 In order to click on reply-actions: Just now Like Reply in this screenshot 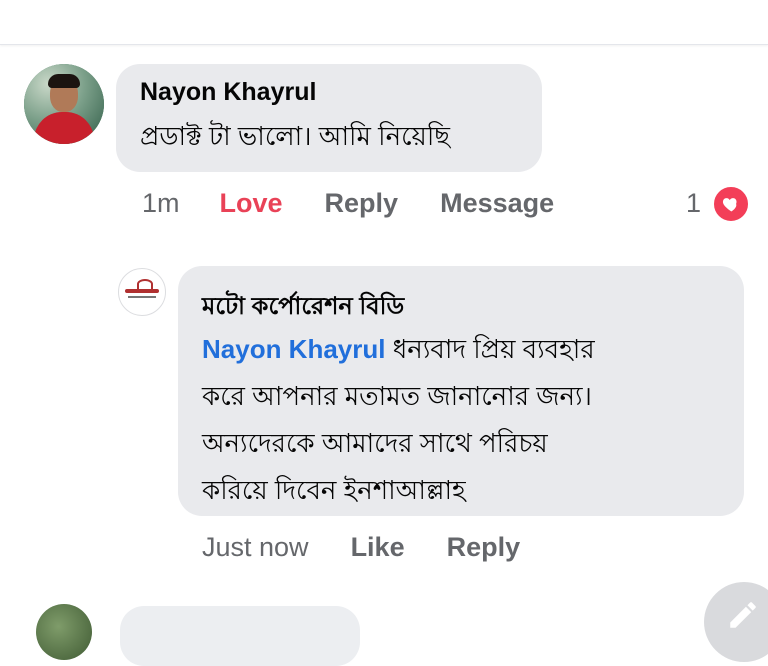, I will do `click(361, 547)`.